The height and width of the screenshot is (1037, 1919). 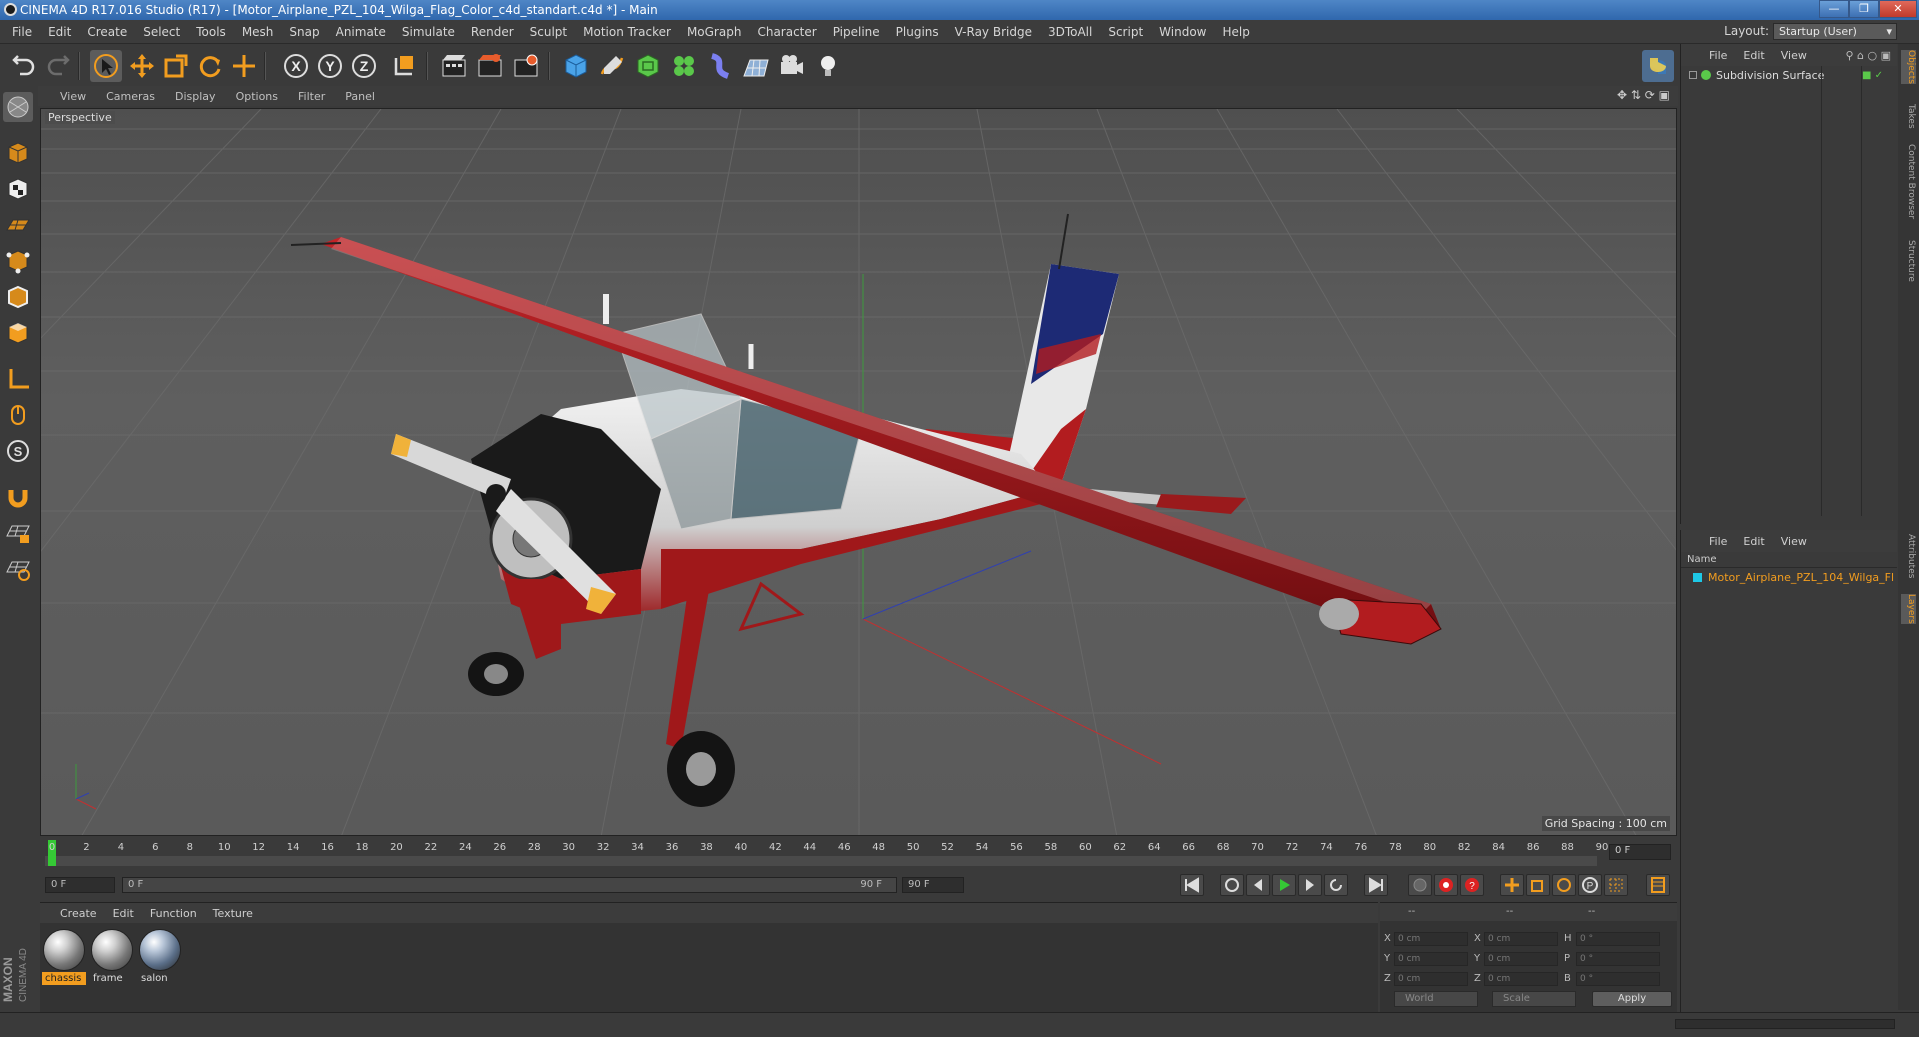 What do you see at coordinates (18, 225) in the screenshot?
I see `workplane-icon` at bounding box center [18, 225].